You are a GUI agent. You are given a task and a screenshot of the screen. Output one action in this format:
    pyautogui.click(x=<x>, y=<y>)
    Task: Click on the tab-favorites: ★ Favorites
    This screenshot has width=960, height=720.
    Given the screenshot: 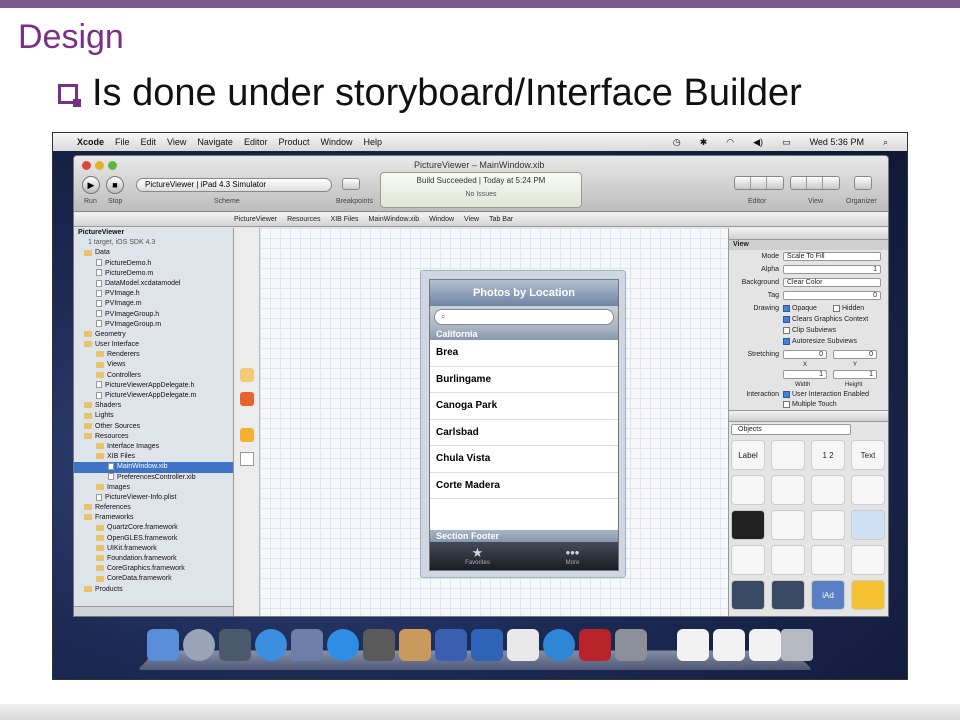 What is the action you would take?
    pyautogui.click(x=477, y=556)
    